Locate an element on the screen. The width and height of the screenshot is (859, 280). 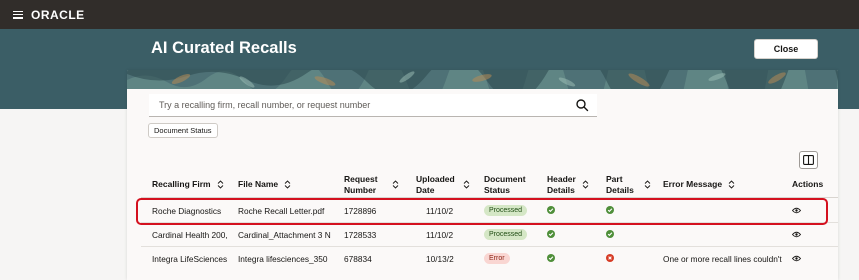
column-header-part-details: Part Details is located at coordinates (628, 184).